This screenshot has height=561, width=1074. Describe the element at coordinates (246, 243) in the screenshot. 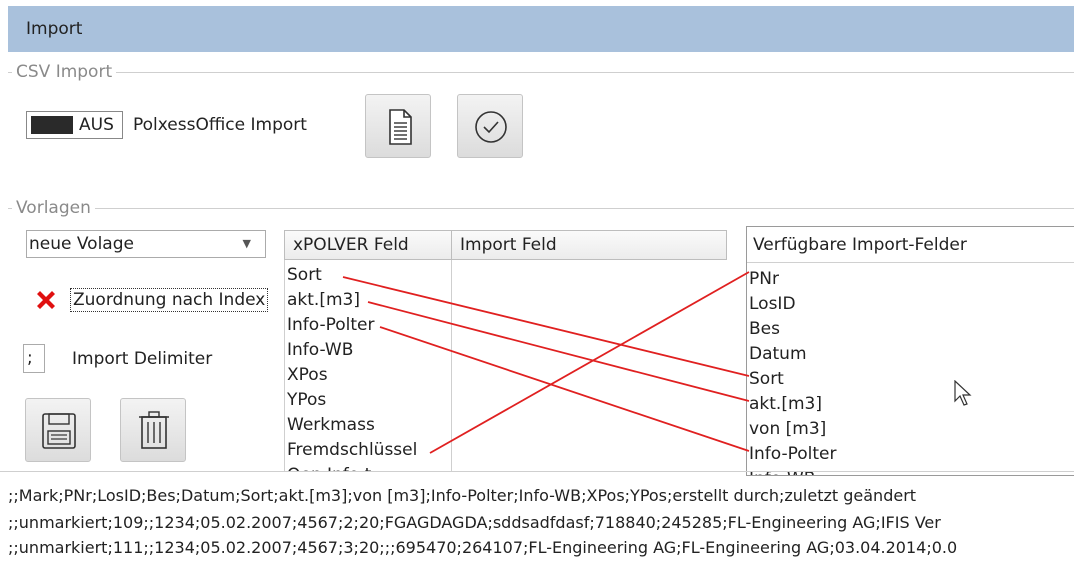

I see `dropdown-arrow-icon: ▼` at that location.